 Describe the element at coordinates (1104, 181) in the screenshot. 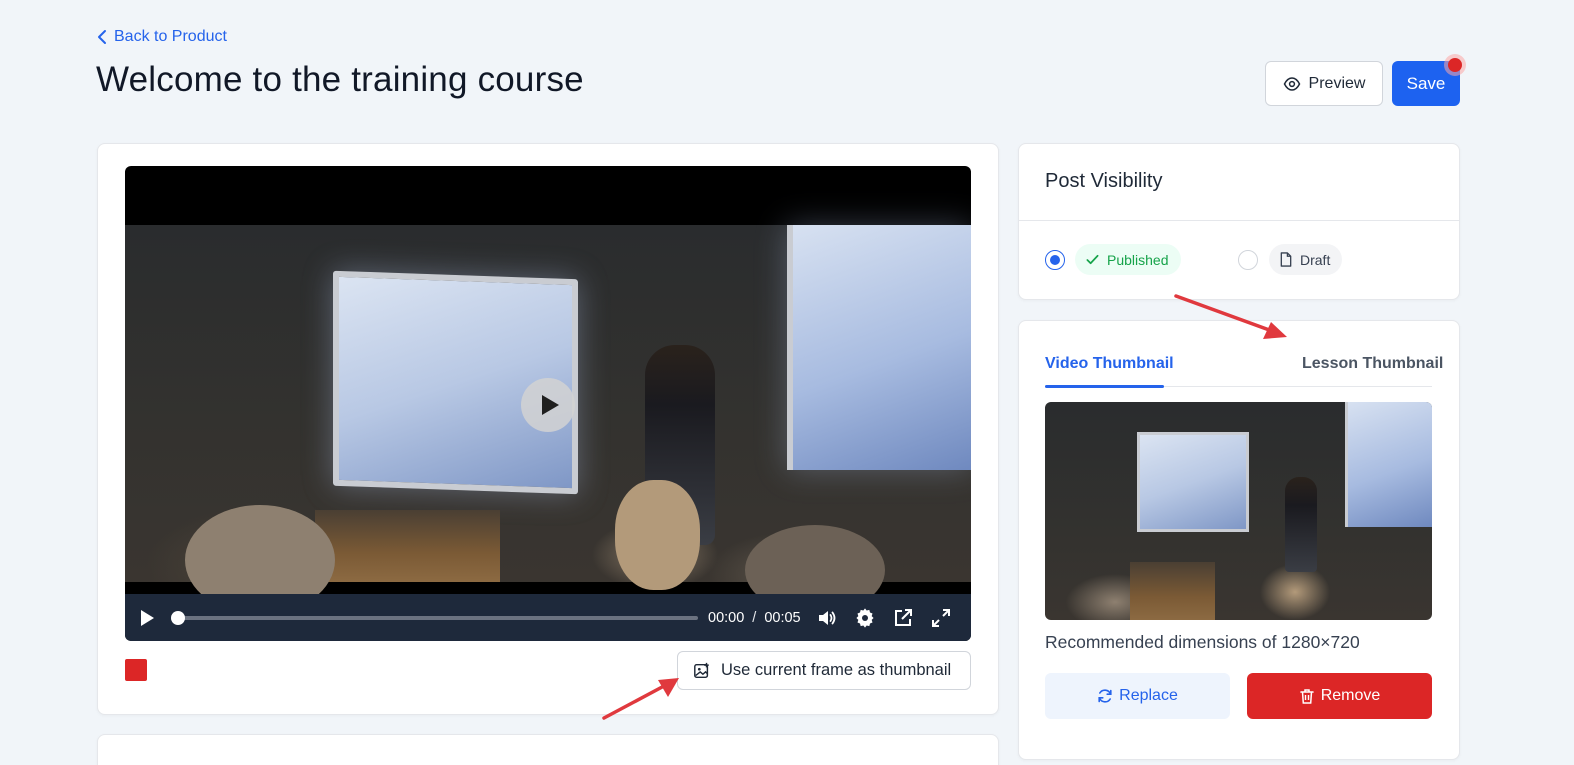

I see `post-visibility-title: Post Visibility` at that location.